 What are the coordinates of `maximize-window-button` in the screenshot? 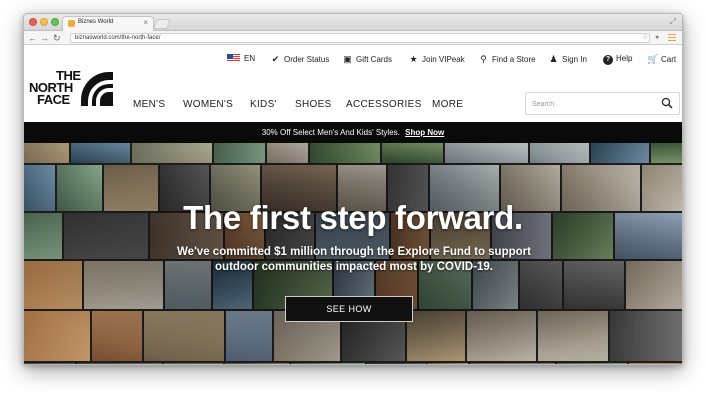 It's located at (55, 22).